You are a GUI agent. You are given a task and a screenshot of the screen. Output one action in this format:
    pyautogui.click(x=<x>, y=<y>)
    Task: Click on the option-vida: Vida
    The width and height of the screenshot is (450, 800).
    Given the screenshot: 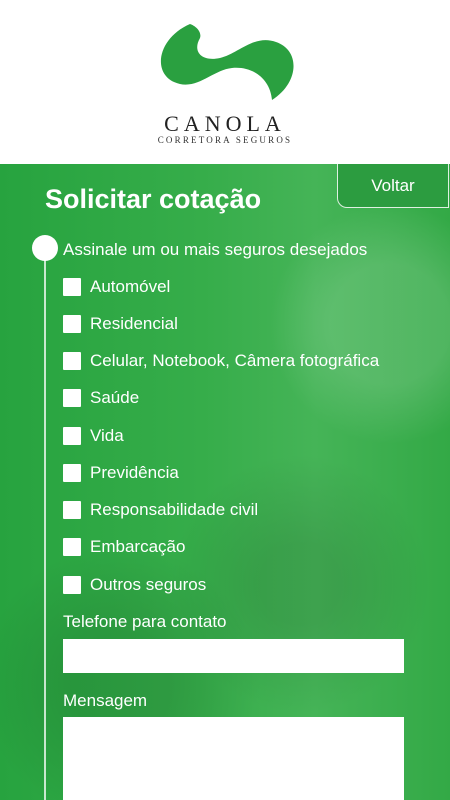 What is the action you would take?
    pyautogui.click(x=93, y=436)
    